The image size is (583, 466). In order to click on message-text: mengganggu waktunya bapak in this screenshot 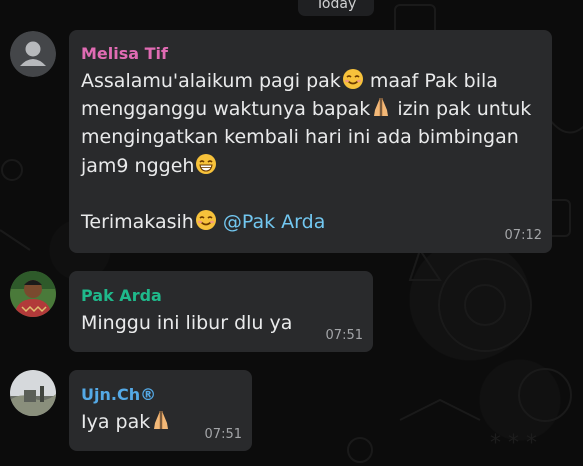, I will do `click(226, 109)`.